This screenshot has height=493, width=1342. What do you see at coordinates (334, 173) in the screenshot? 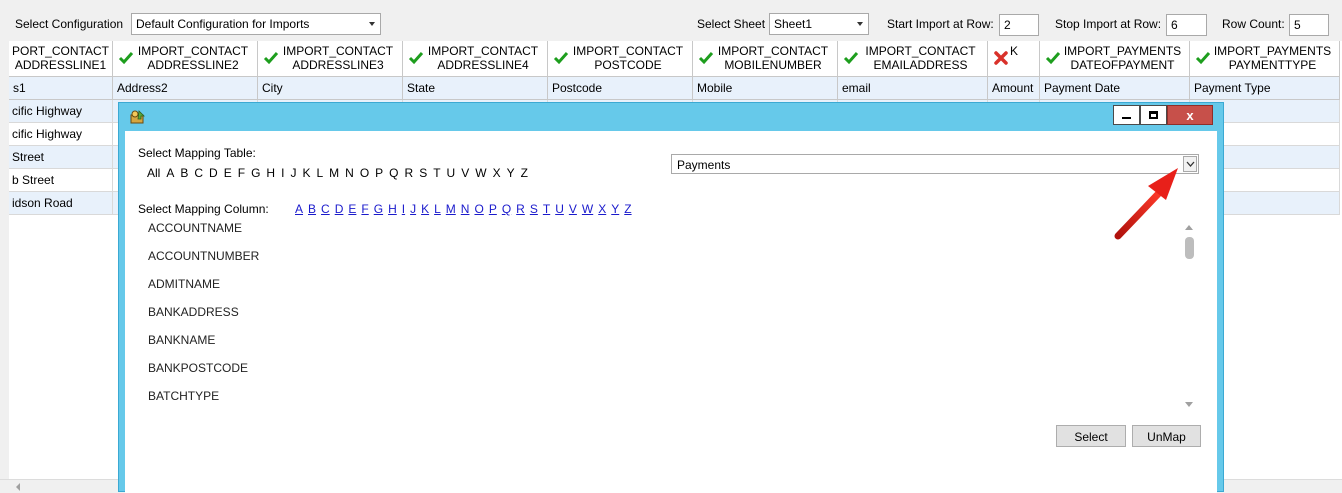
I see `table-letter: M` at bounding box center [334, 173].